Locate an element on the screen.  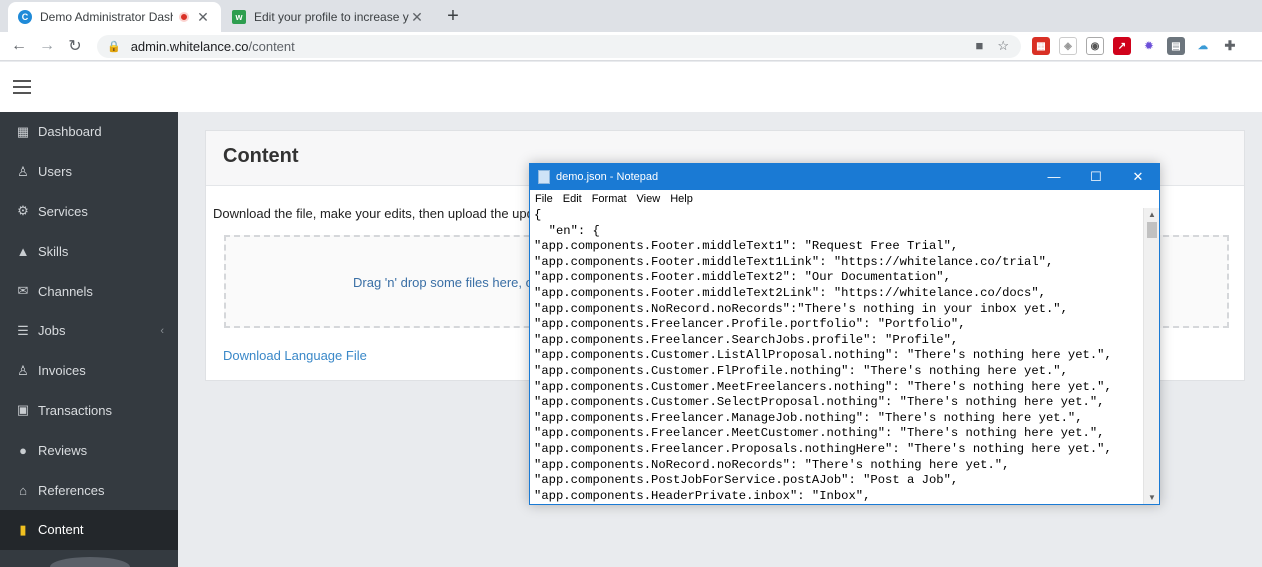
grid-extension-icon: ▤ is located at coordinates (1176, 46).